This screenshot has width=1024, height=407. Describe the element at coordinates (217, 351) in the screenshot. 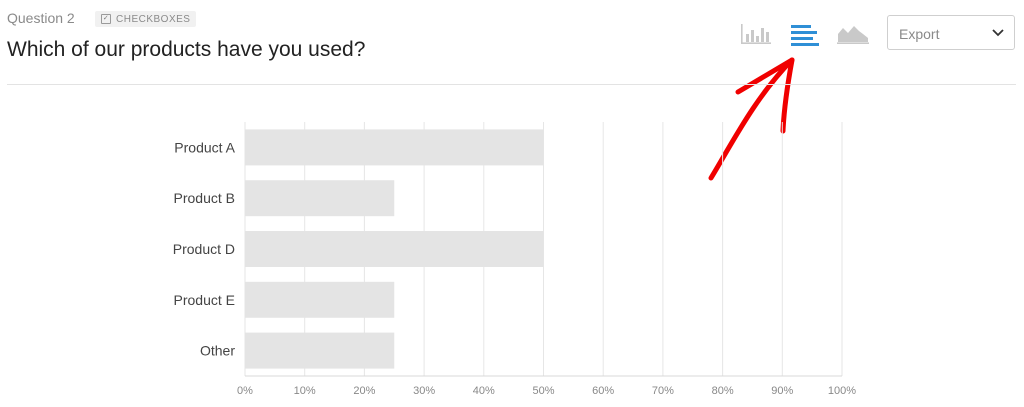

I see `category-label: Other` at that location.